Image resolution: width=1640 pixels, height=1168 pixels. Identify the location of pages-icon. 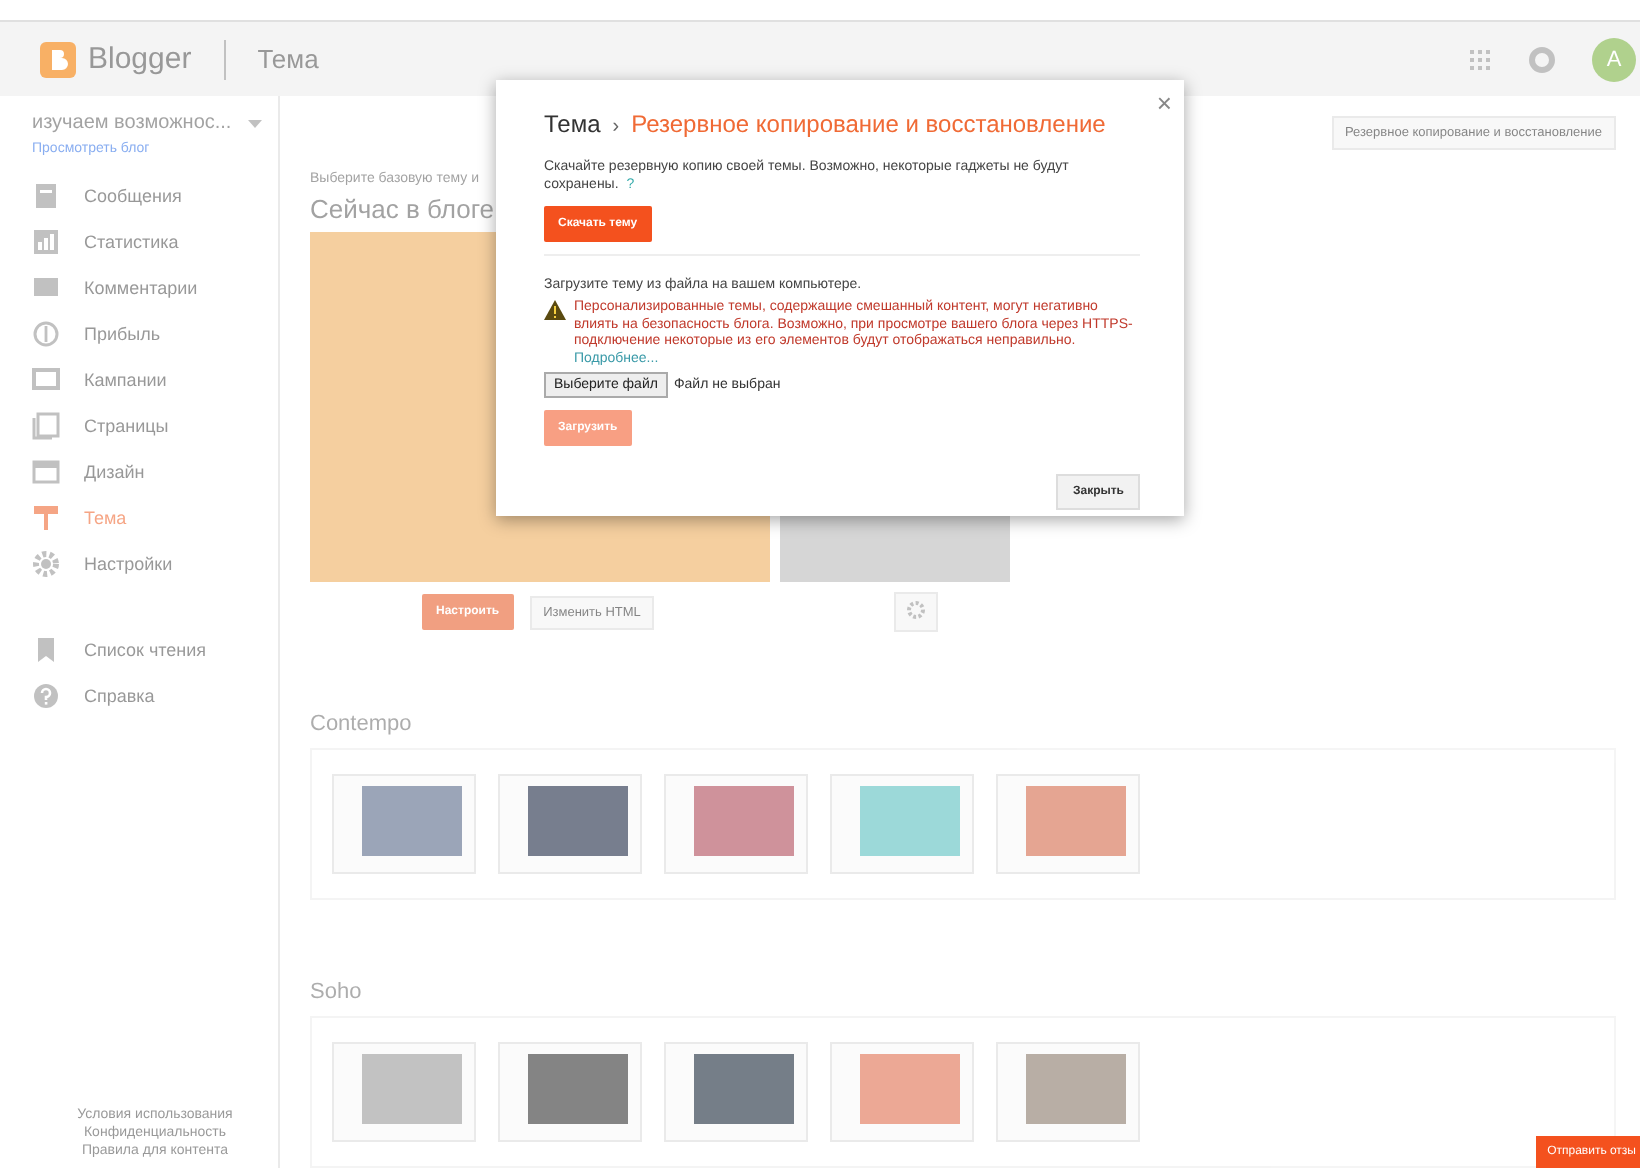
(46, 425).